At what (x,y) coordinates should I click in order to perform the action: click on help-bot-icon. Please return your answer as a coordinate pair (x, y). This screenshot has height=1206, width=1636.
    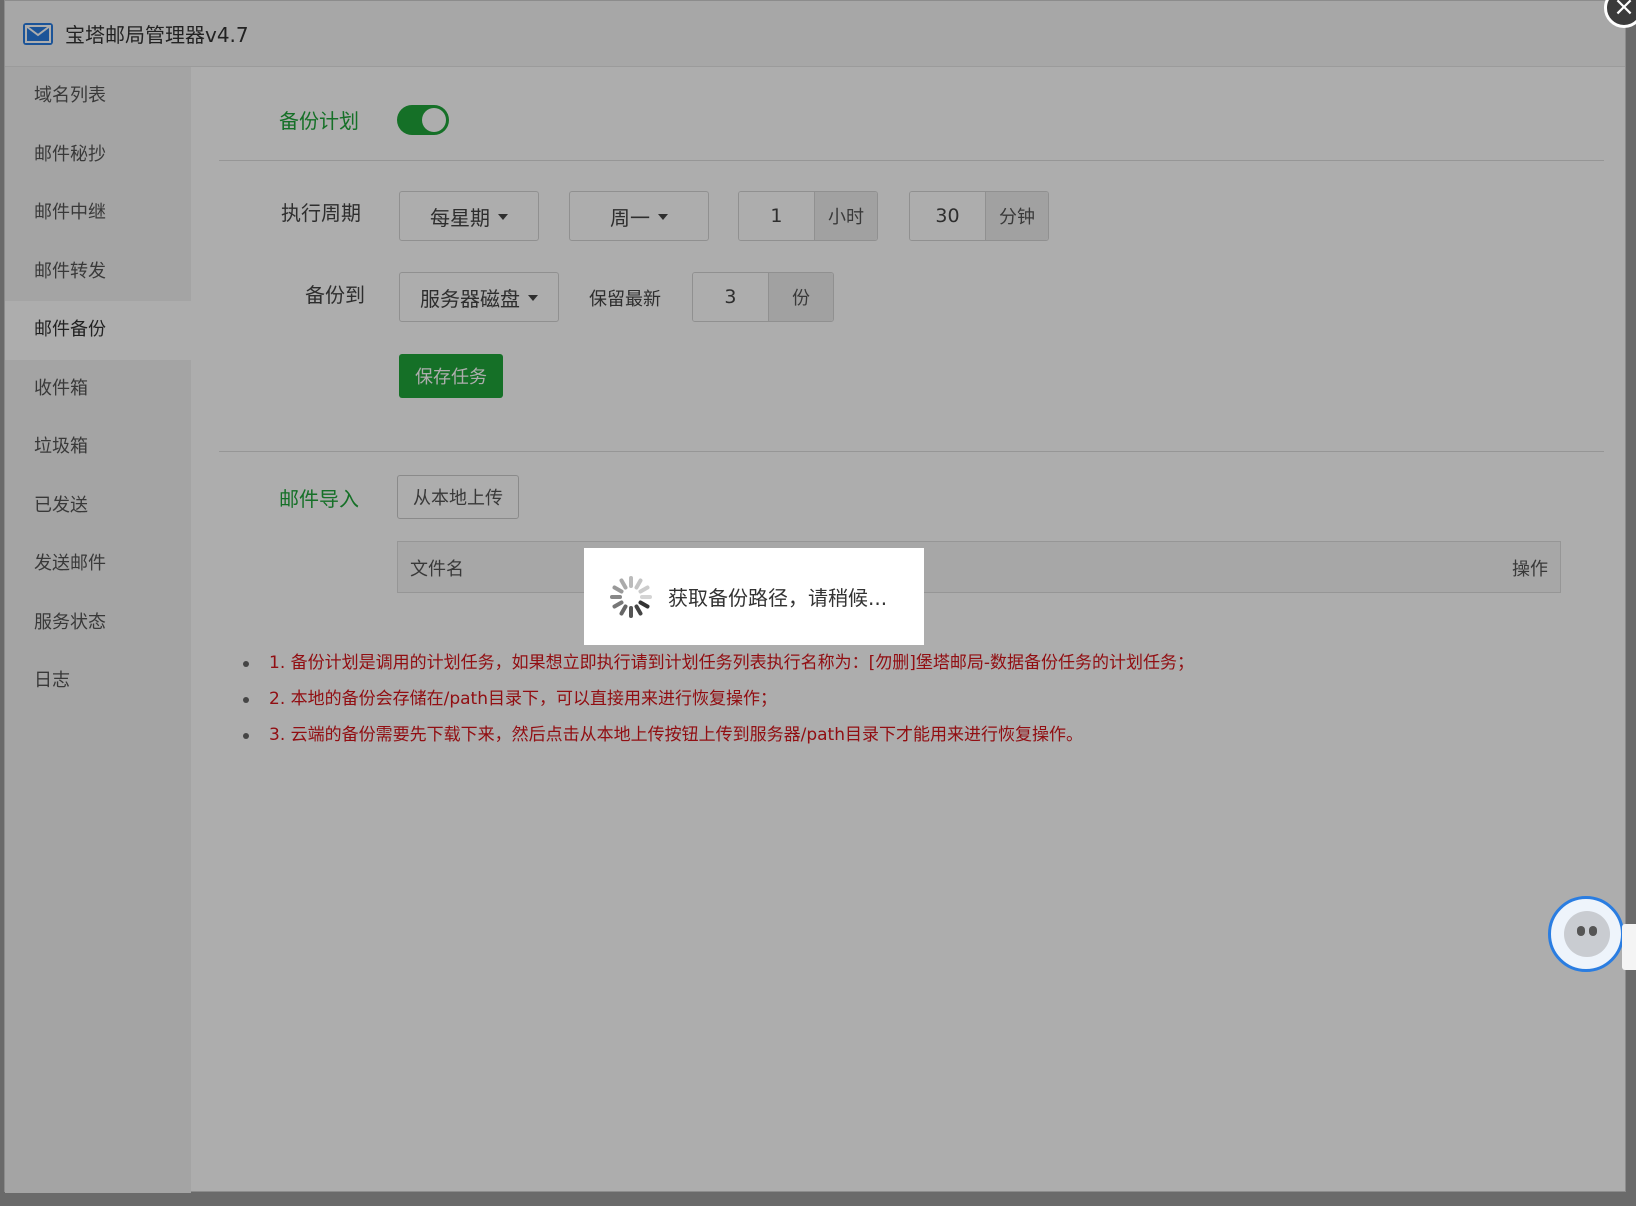
    Looking at the image, I should click on (1586, 934).